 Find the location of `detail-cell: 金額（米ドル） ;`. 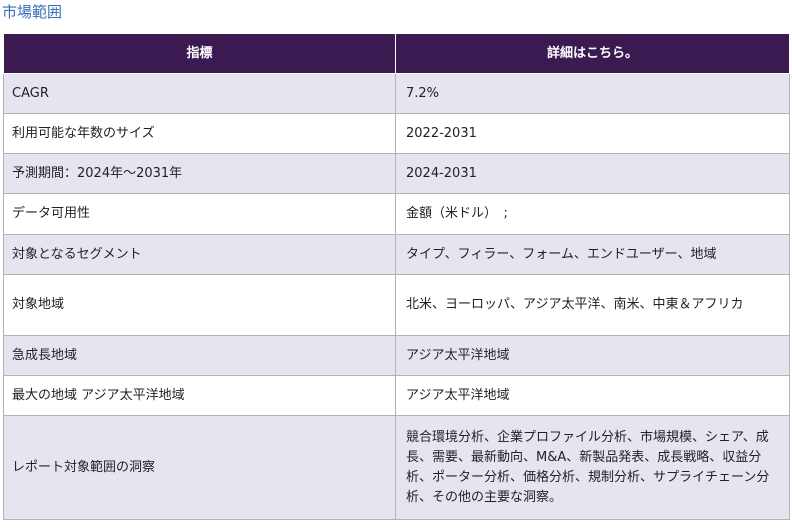

detail-cell: 金額（米ドル） ; is located at coordinates (592, 214).